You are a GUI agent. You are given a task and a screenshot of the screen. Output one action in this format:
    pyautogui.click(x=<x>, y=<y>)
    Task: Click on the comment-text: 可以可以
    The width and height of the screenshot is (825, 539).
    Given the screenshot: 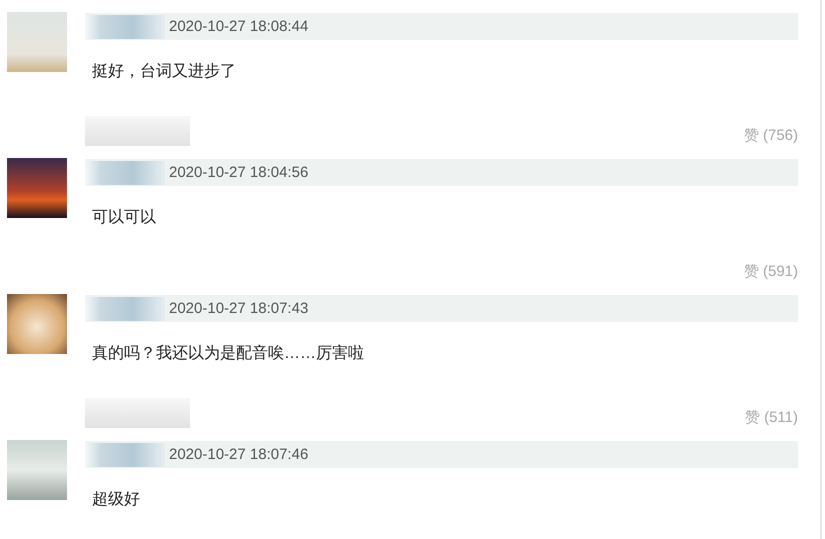 What is the action you would take?
    pyautogui.click(x=124, y=218)
    